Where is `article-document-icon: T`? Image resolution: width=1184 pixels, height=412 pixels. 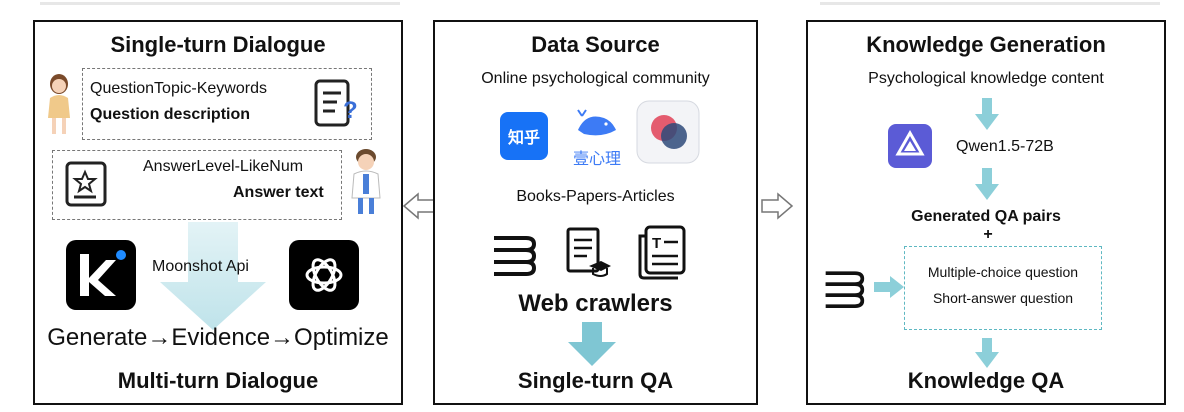
article-document-icon: T is located at coordinates (663, 252).